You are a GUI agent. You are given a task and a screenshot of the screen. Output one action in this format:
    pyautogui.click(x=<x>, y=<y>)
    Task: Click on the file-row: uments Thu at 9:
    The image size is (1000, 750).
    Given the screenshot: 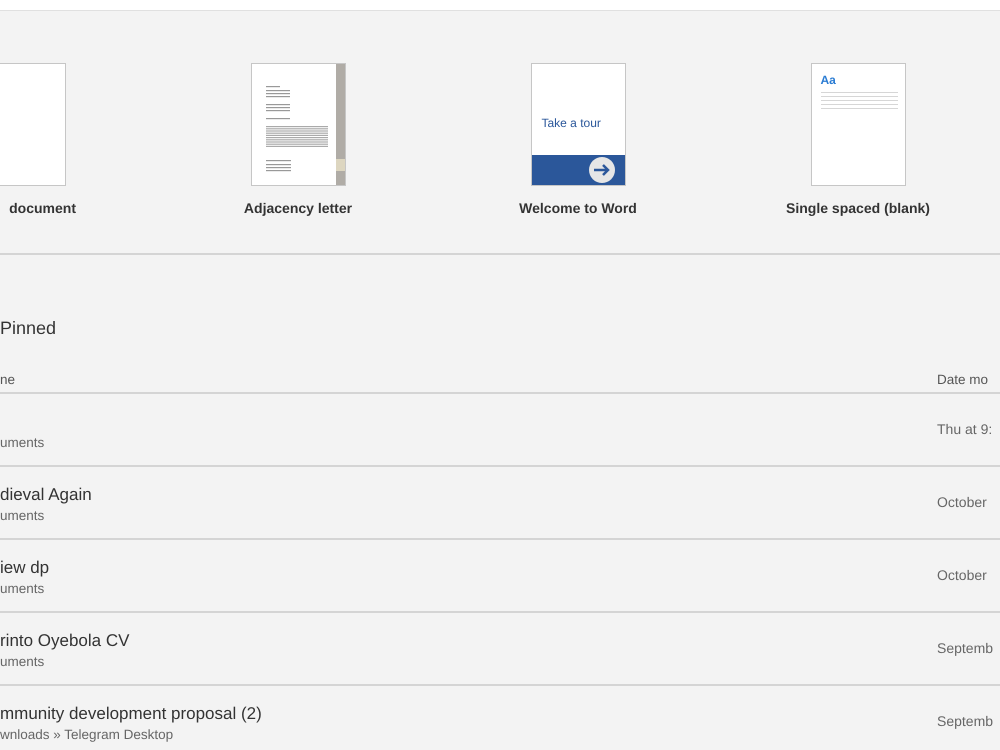 What is the action you would take?
    pyautogui.click(x=500, y=430)
    